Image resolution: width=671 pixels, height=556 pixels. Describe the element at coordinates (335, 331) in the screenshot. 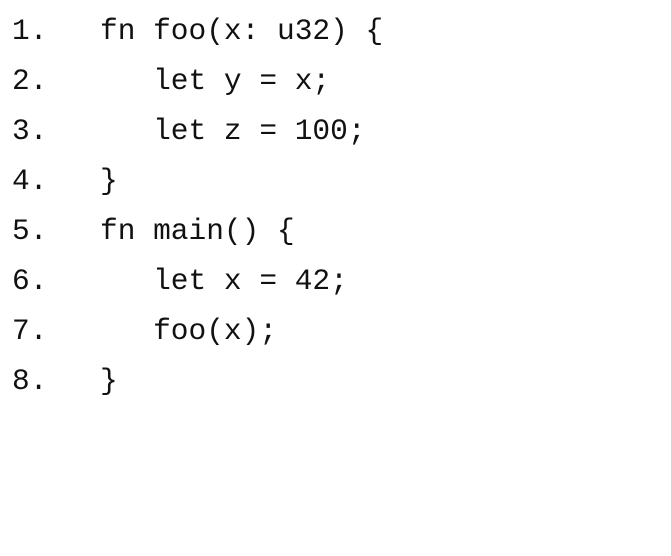

I see `code-line-7: 7. foo(x);` at that location.